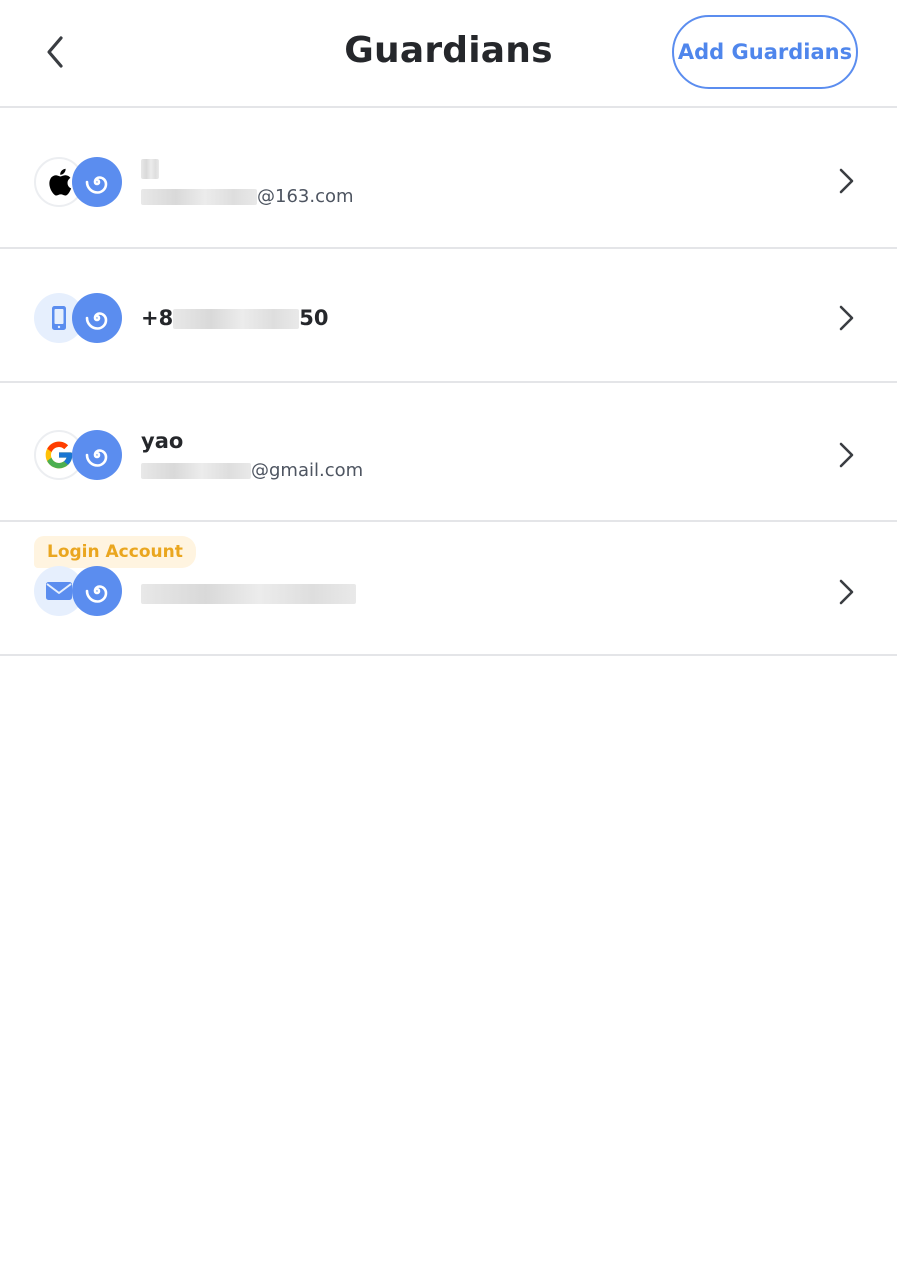 This screenshot has height=1280, width=897. I want to click on guardian-item-phone: +8 50, so click(448, 316).